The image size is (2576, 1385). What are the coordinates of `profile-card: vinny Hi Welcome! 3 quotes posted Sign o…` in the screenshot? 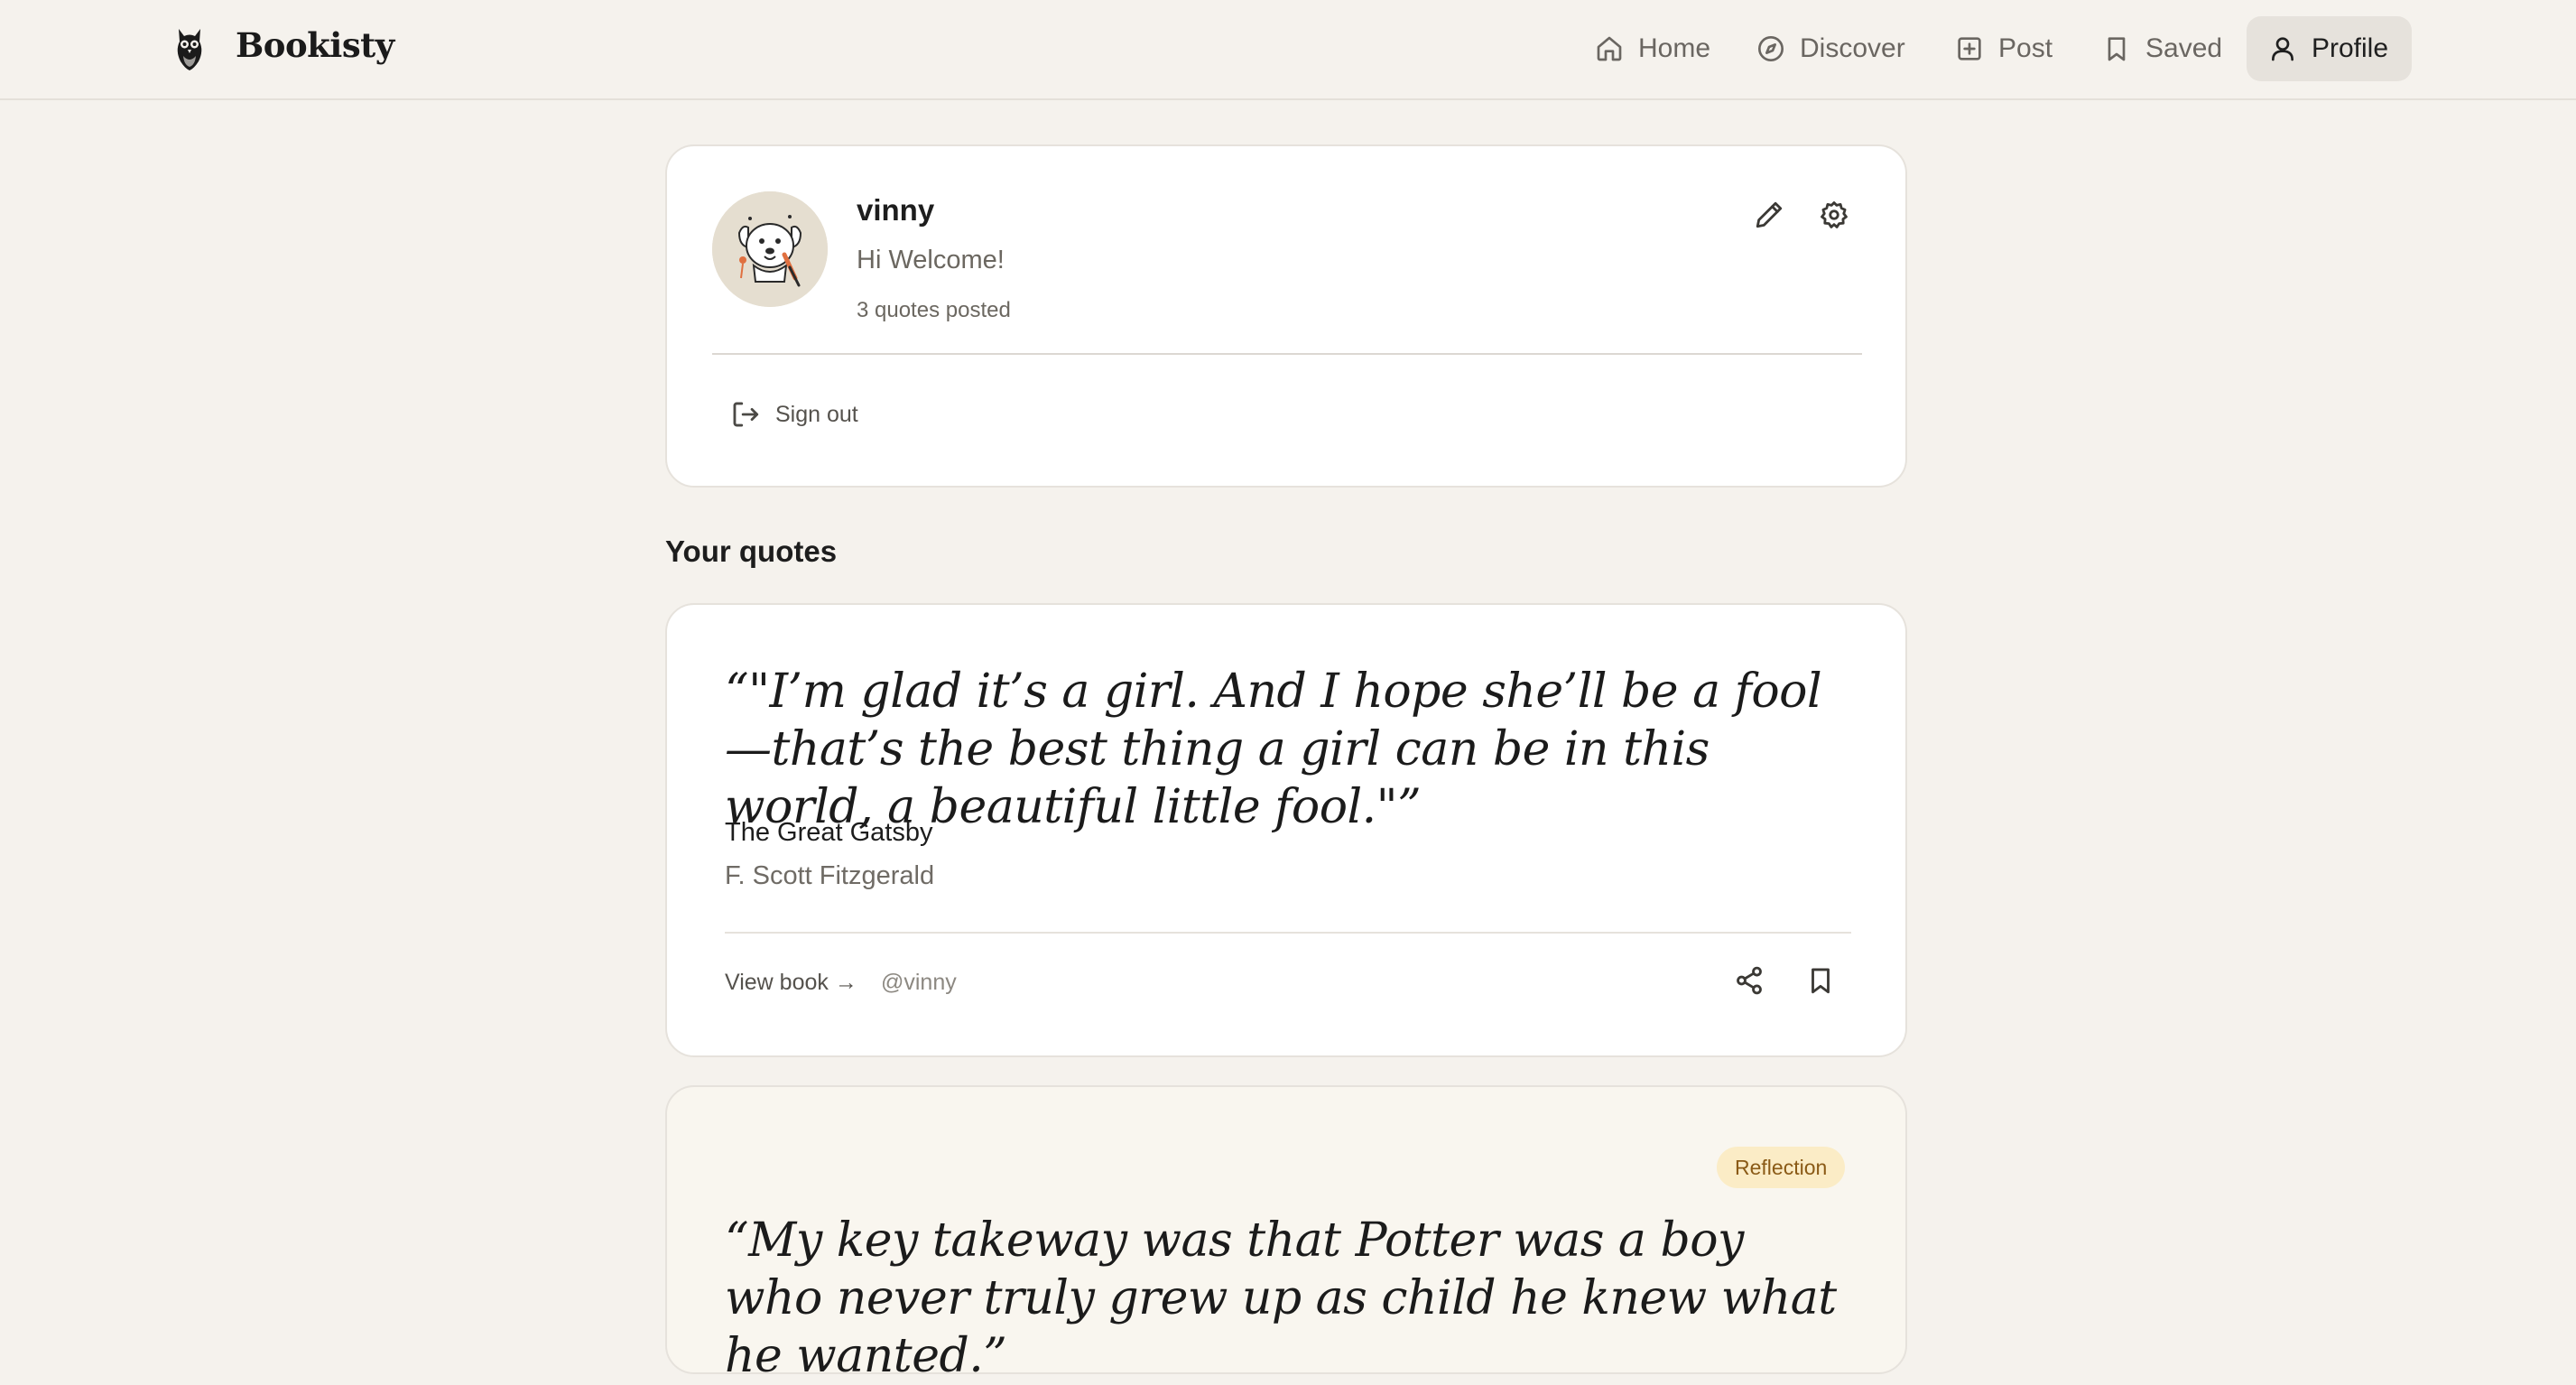 It's located at (1286, 316).